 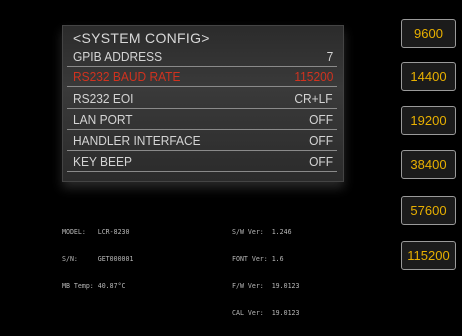 What do you see at coordinates (266, 313) in the screenshot?
I see `cal-version-text: CAL Ver: 19.0123` at bounding box center [266, 313].